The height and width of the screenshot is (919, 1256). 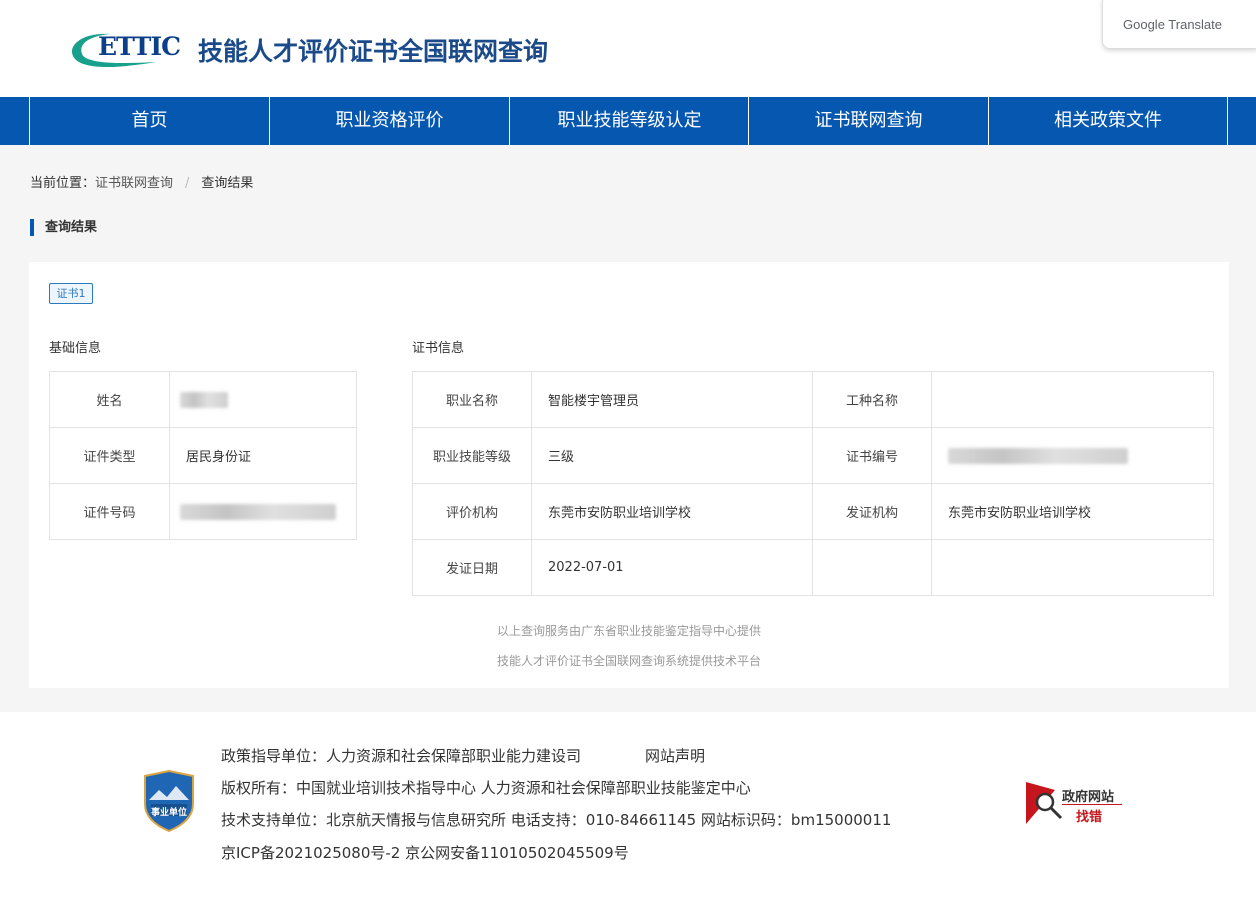 I want to click on issuing-org-label: 发证机构, so click(x=872, y=511).